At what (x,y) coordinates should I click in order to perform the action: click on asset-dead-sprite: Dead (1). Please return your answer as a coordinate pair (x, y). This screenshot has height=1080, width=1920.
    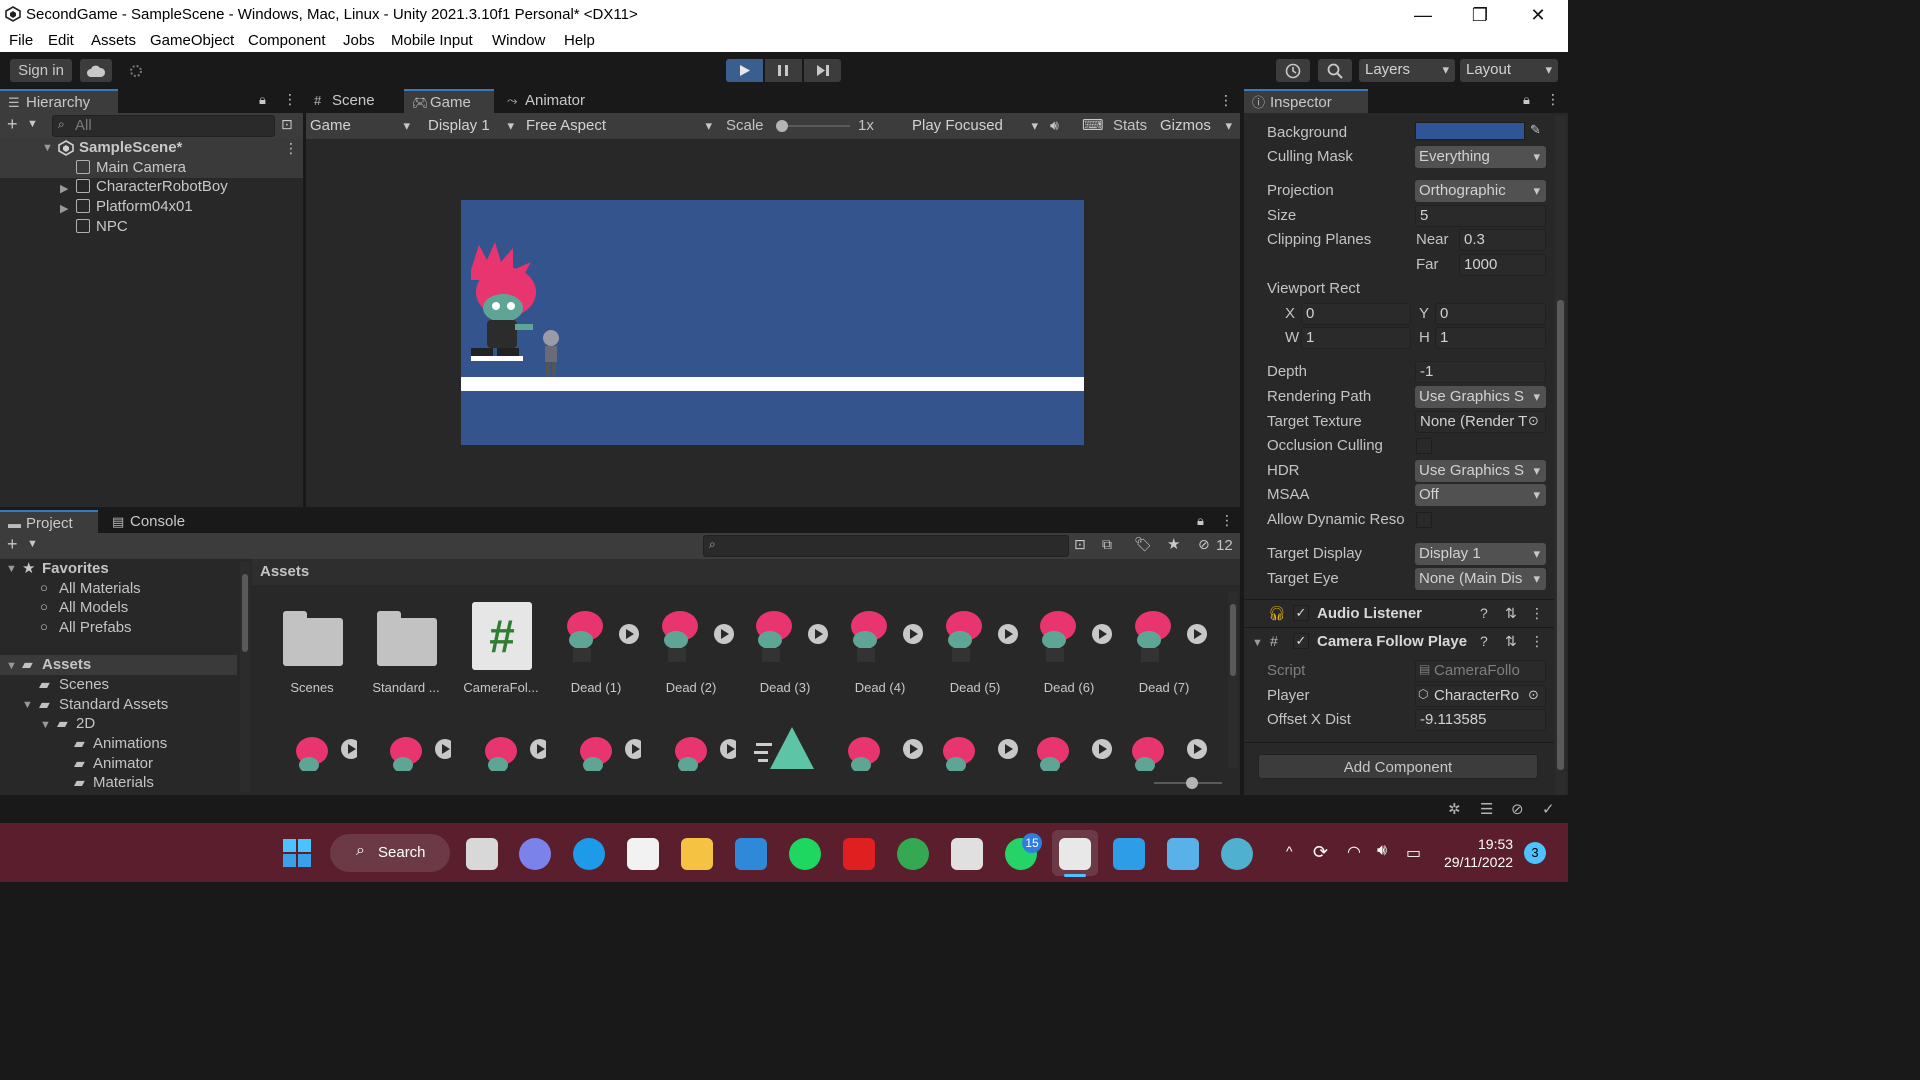
    Looking at the image, I should click on (596, 650).